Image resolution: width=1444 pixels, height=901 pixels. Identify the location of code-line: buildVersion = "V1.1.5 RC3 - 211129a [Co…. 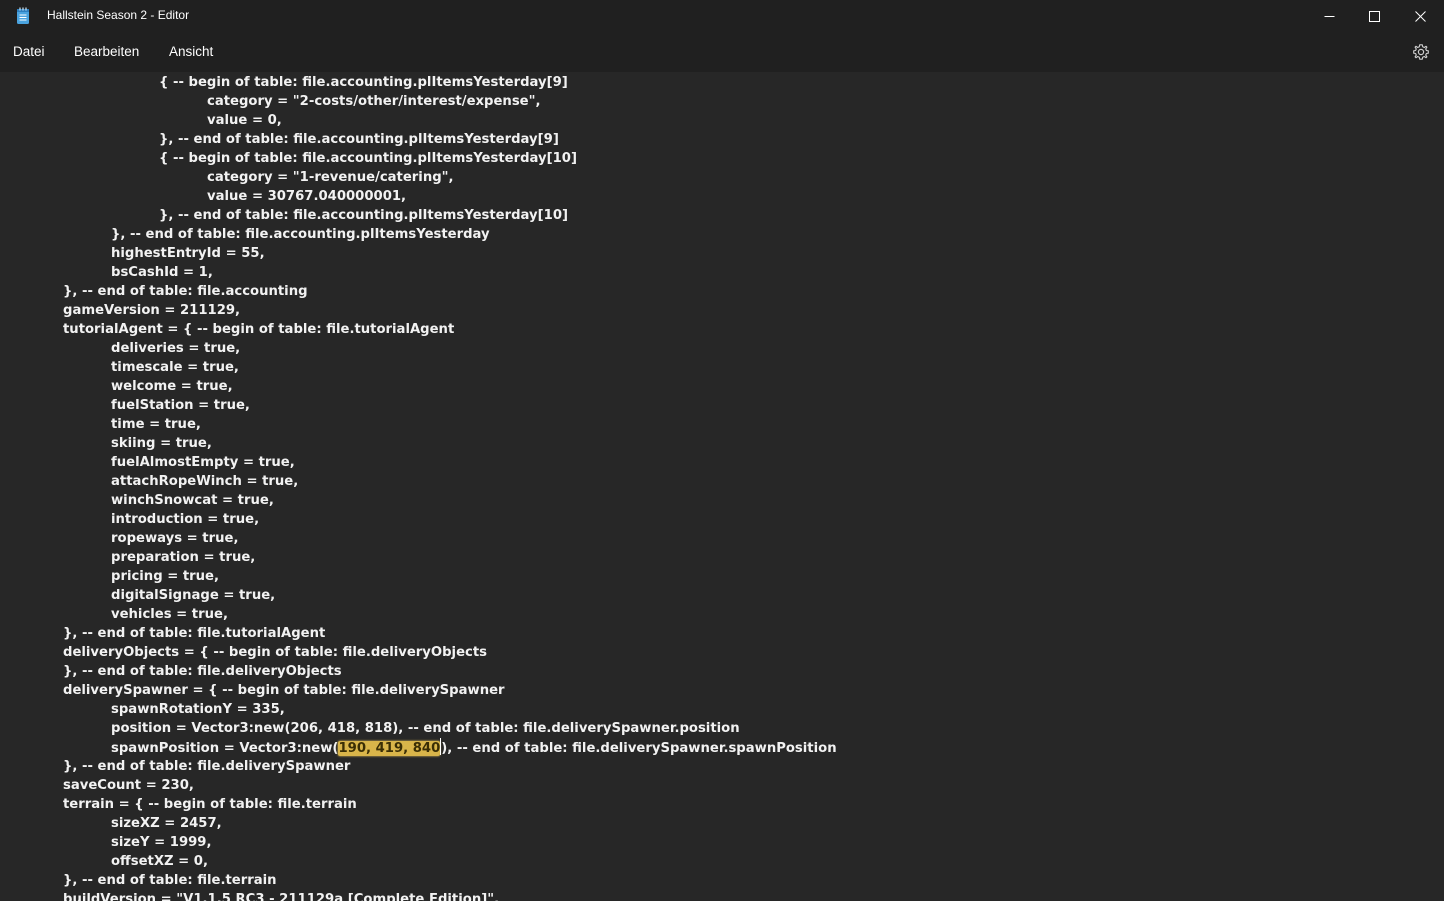
(426, 895).